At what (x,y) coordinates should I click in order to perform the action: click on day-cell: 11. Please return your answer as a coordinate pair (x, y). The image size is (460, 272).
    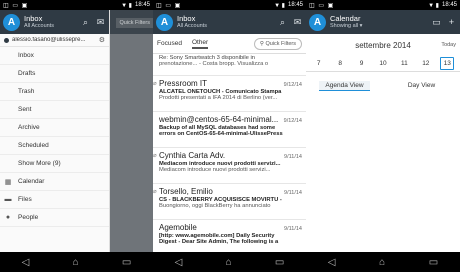
    Looking at the image, I should click on (404, 63).